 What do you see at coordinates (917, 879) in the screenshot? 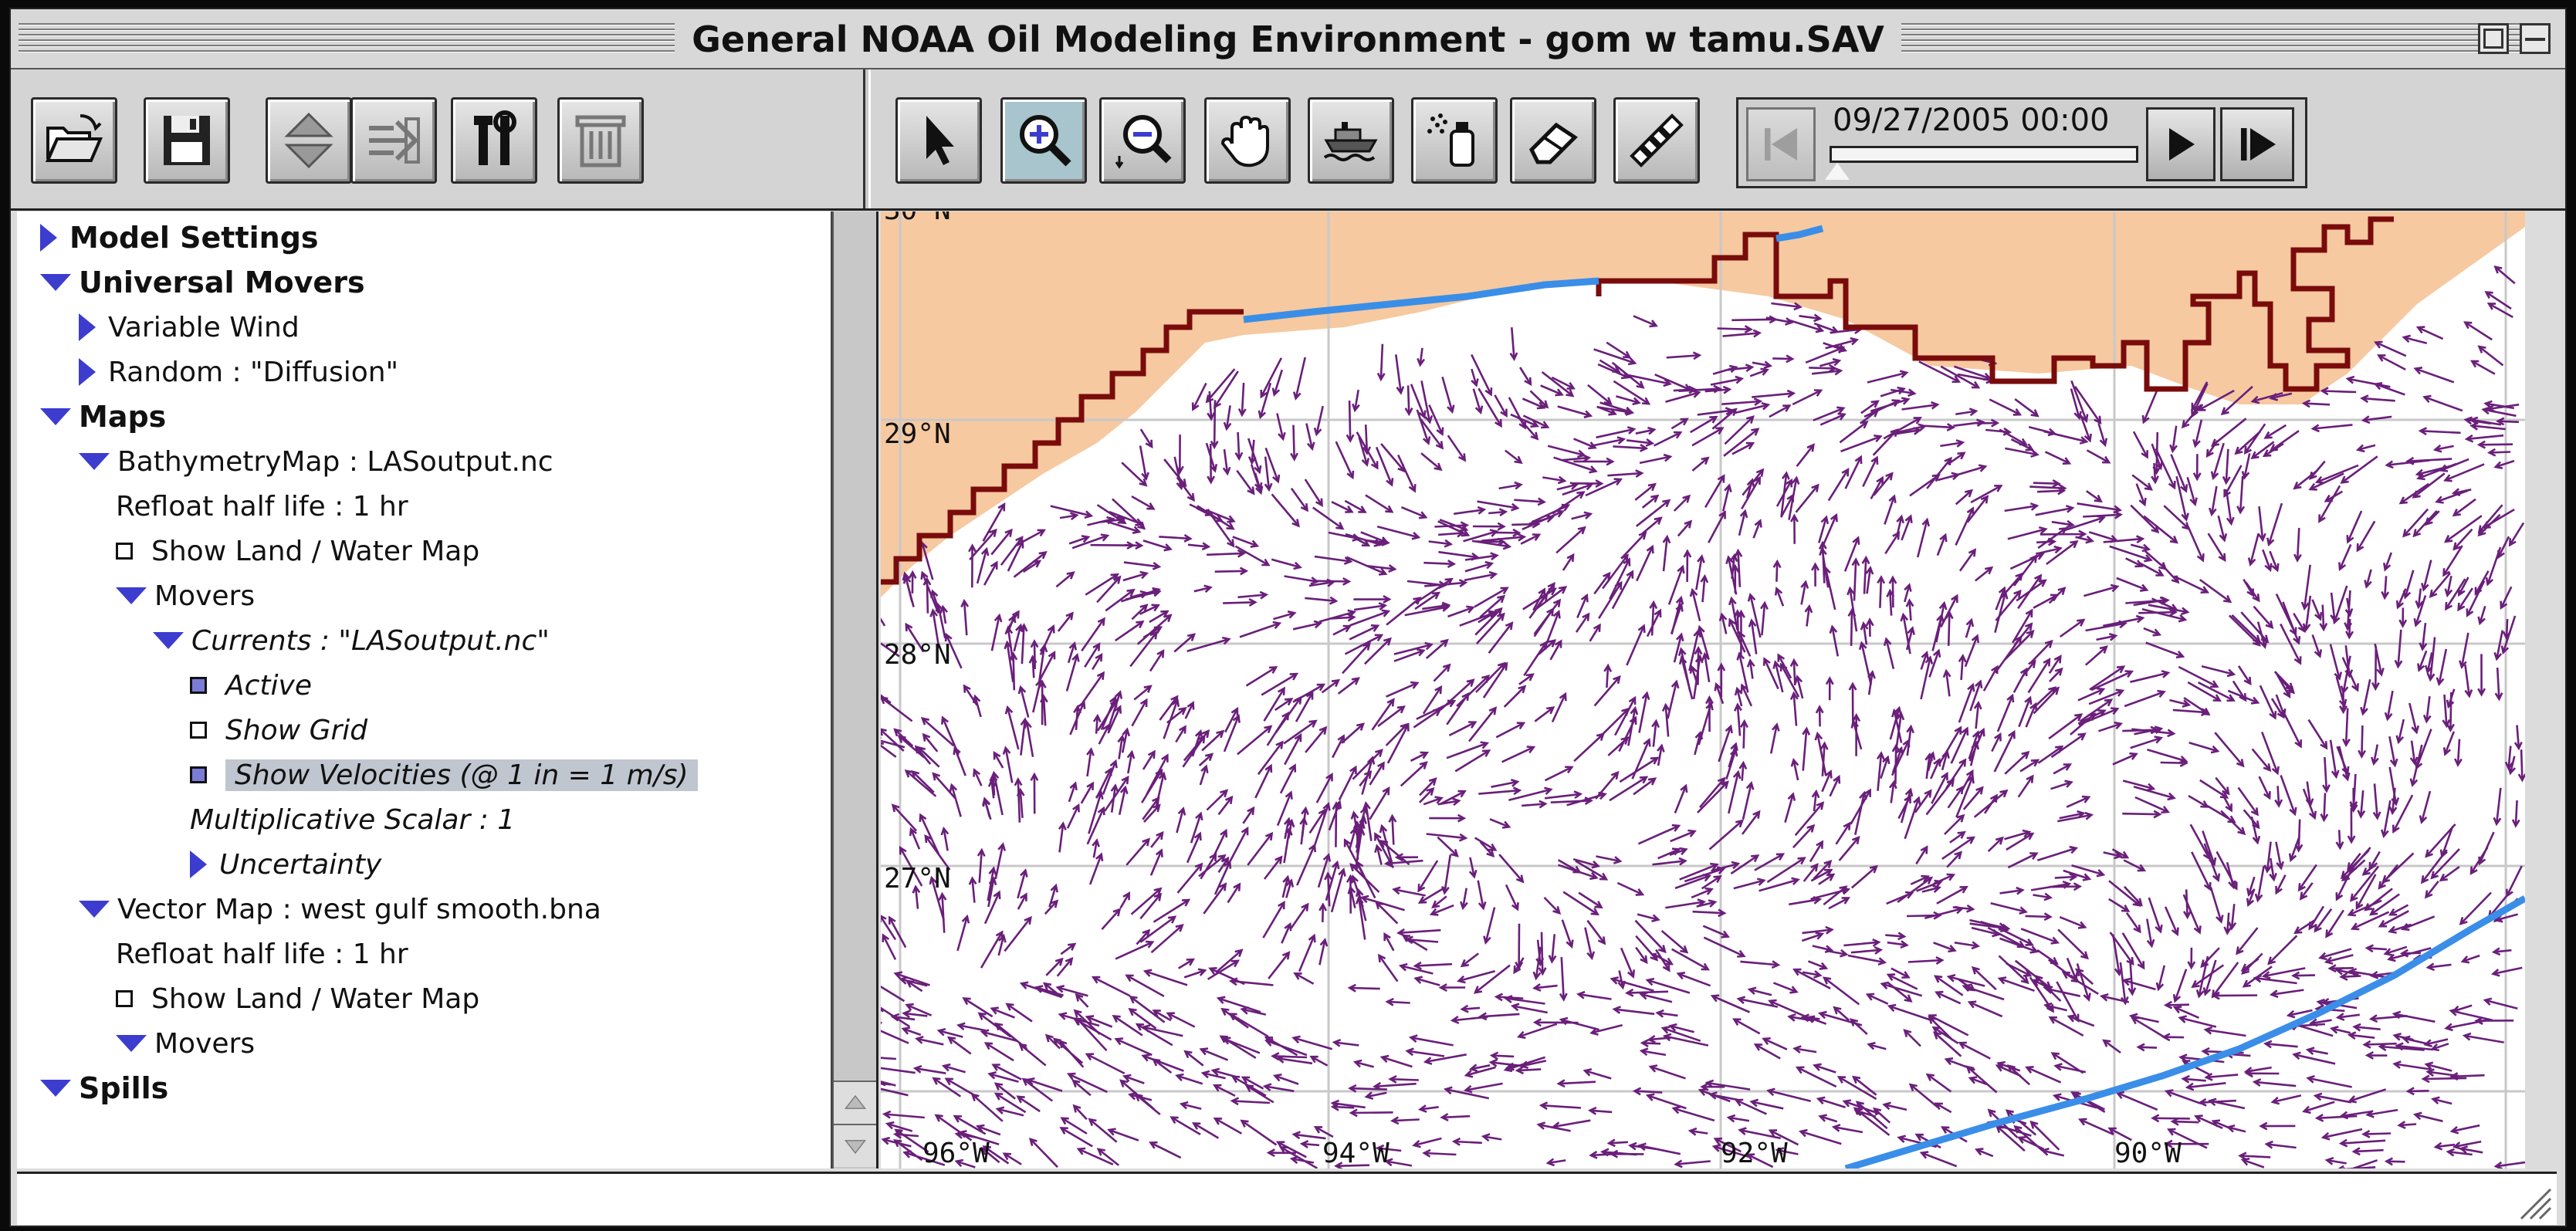
I see `latitude-label: 27°N` at bounding box center [917, 879].